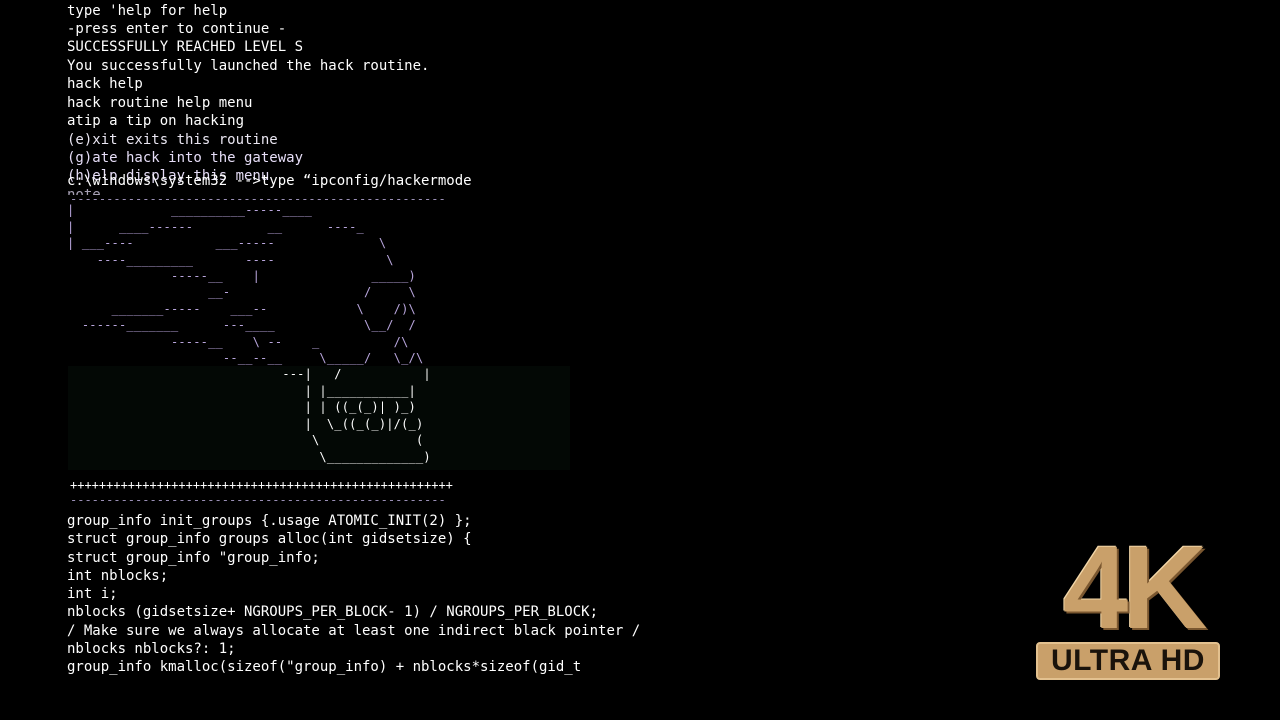 The height and width of the screenshot is (720, 1280). Describe the element at coordinates (241, 276) in the screenshot. I see `ascii-art-line: -----__ | _____)` at that location.